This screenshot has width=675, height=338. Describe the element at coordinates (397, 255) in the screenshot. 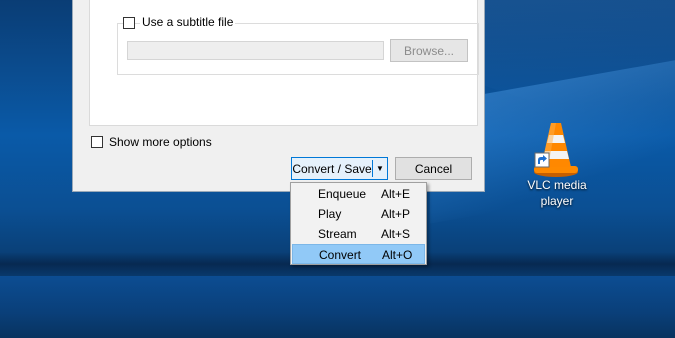

I see `menu-item-shortcut: Alt+O` at that location.